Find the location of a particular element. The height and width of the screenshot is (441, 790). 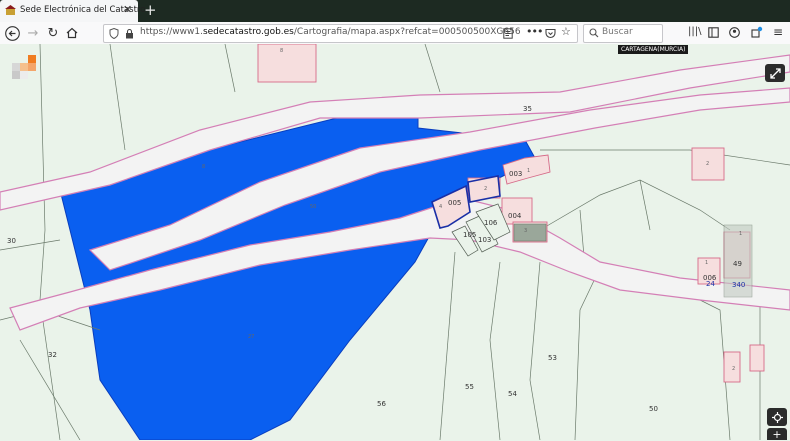

home-icon is located at coordinates (72, 33).